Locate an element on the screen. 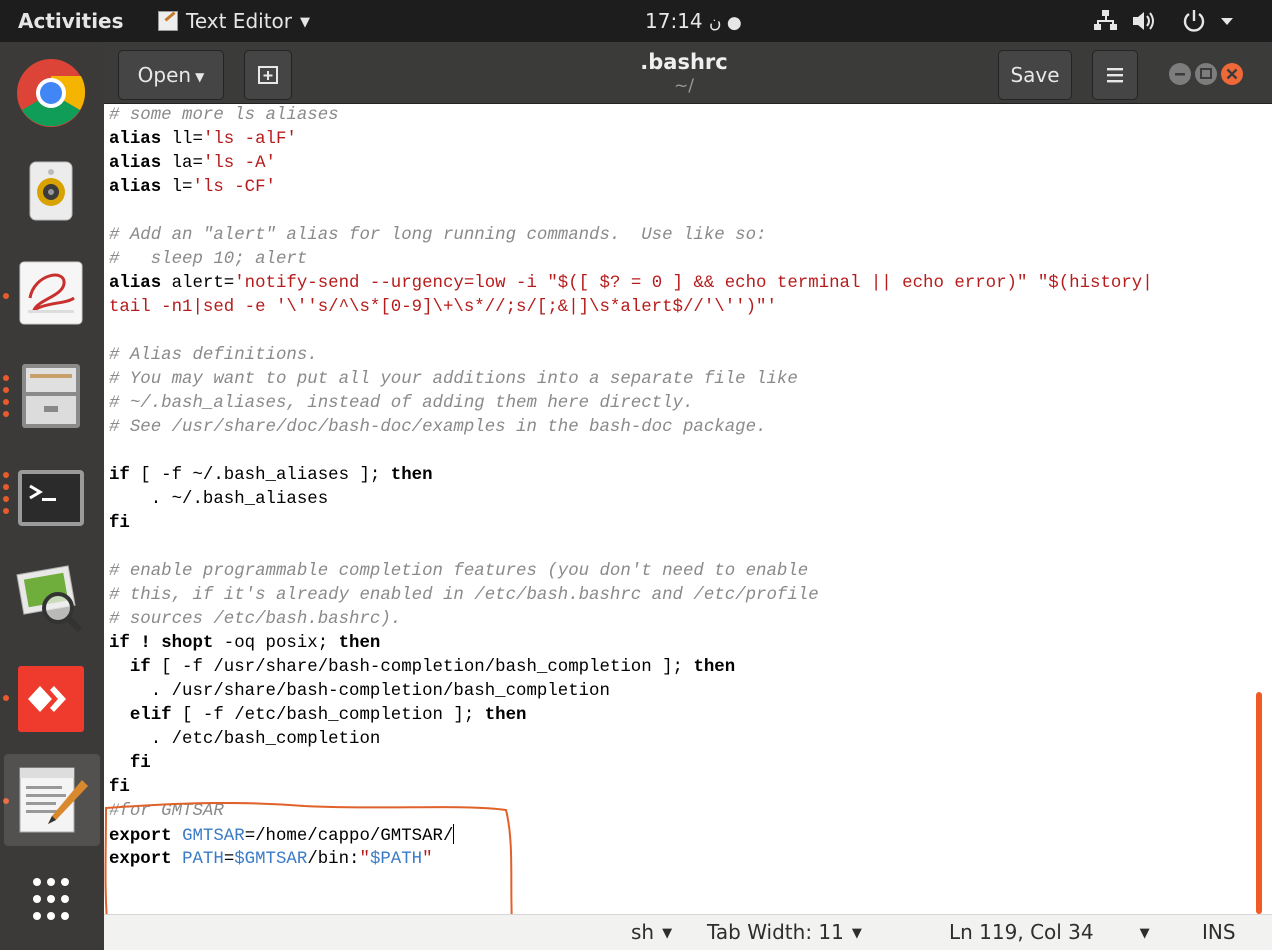 This screenshot has height=950, width=1272. window-controls is located at coordinates (1212, 74).